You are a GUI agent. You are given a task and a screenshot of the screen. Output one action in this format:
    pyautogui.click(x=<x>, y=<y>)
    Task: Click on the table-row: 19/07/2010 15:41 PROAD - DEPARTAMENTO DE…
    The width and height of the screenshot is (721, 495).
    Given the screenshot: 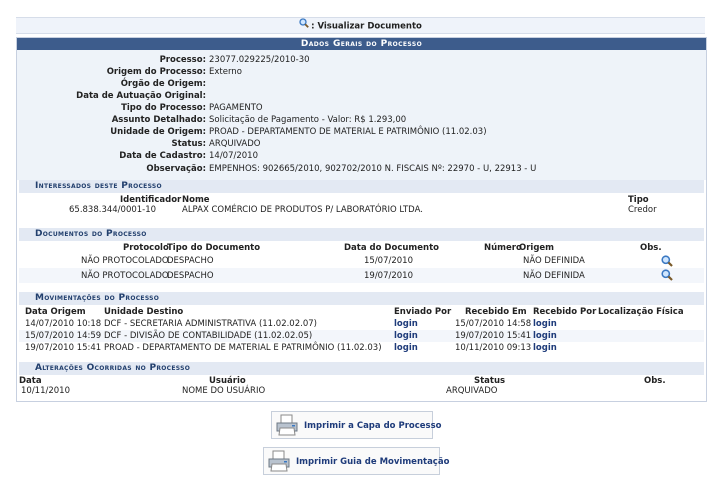 What is the action you would take?
    pyautogui.click(x=291, y=348)
    